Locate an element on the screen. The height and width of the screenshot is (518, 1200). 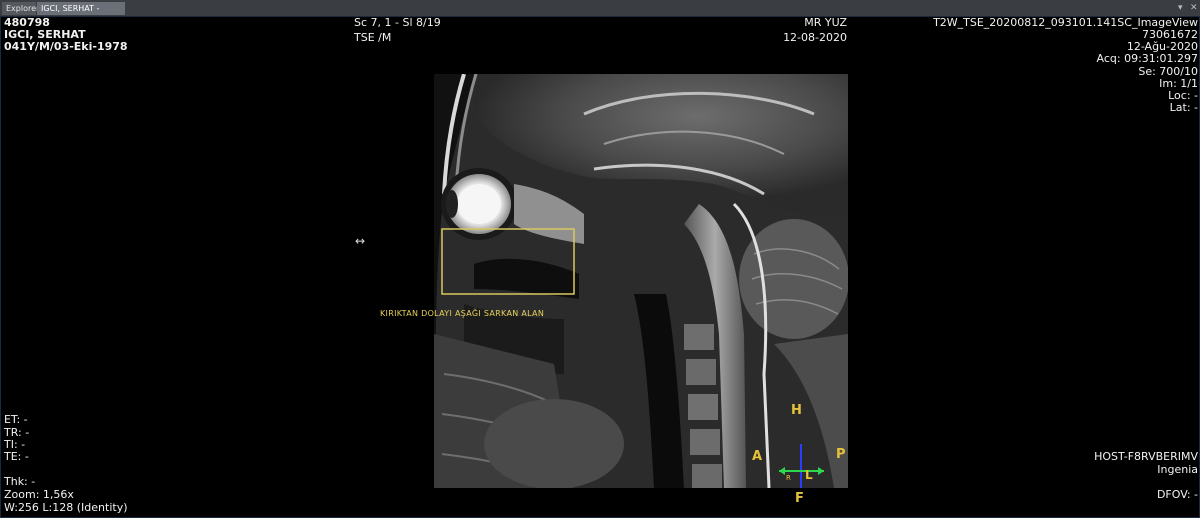
thickness: Thk: - is located at coordinates (20, 481).